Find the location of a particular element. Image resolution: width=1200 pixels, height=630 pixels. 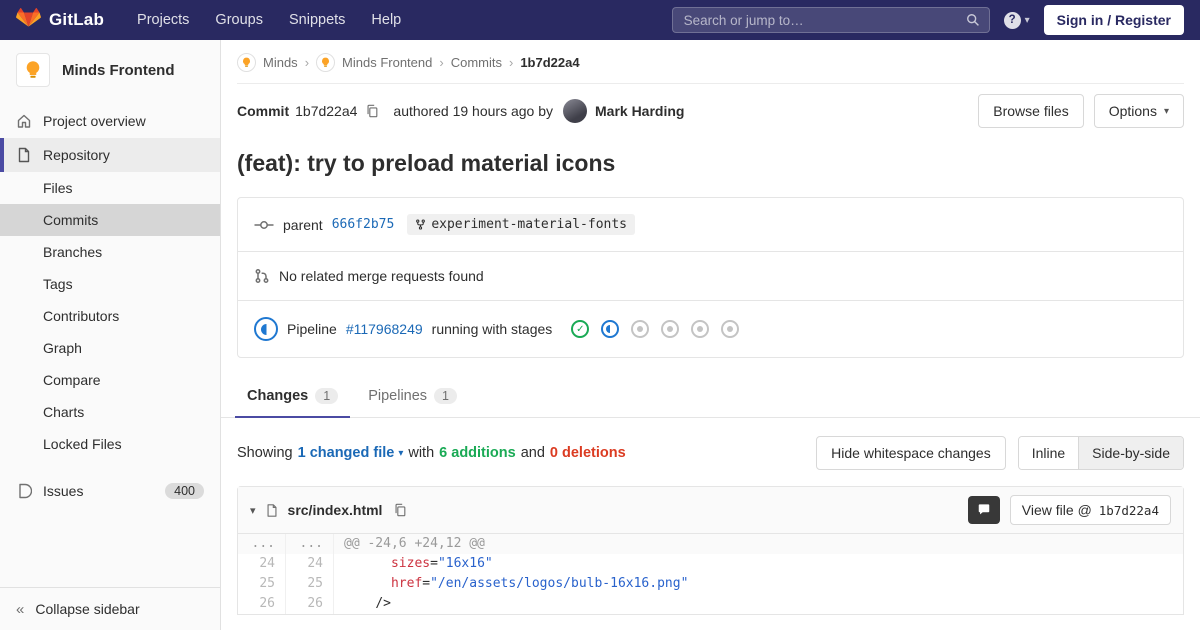

nav-snippets: Snippets is located at coordinates (317, 20).